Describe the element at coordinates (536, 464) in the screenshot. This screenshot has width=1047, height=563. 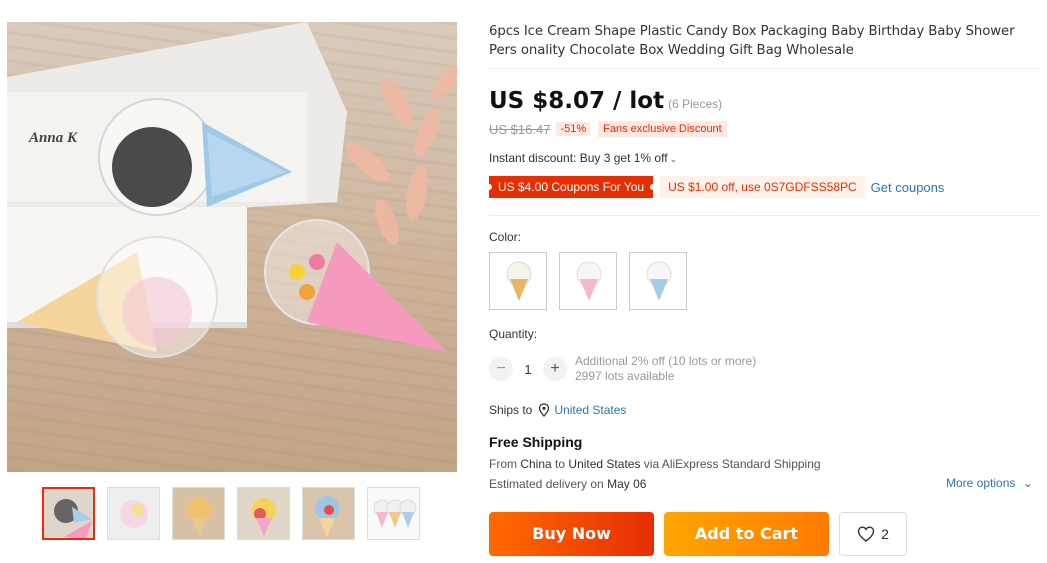
I see `from-country: China` at that location.